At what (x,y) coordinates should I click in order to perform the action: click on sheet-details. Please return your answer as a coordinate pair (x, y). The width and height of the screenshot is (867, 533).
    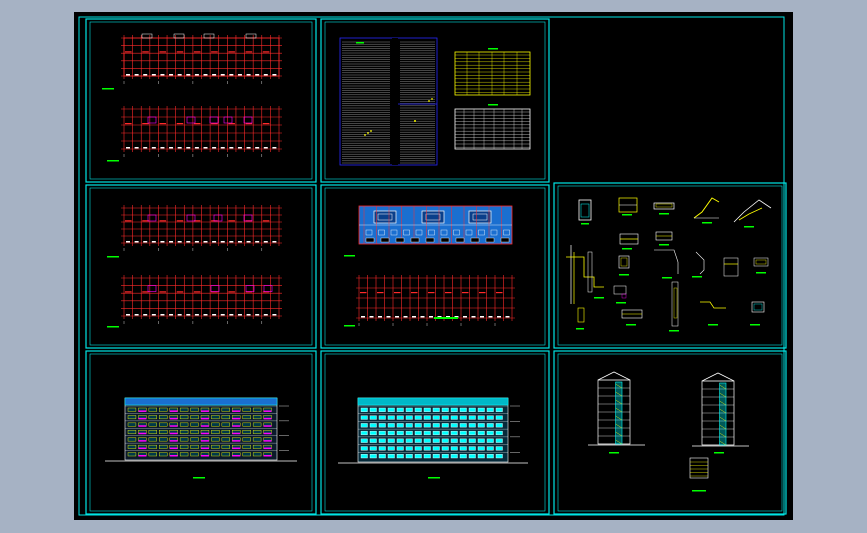
    Looking at the image, I should click on (670, 265).